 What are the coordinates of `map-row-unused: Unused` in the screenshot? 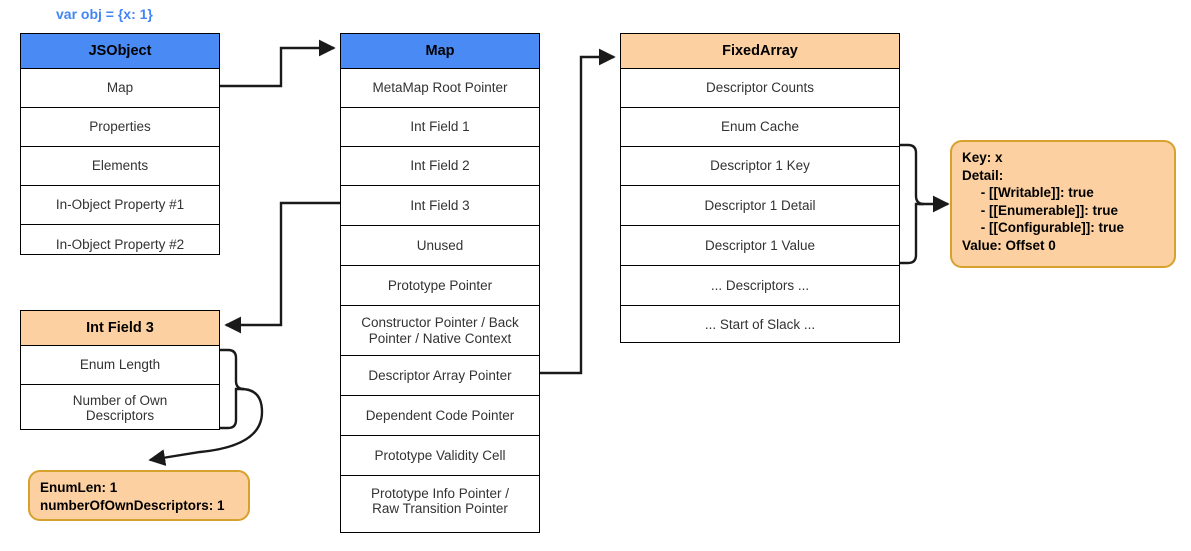 It's located at (440, 246).